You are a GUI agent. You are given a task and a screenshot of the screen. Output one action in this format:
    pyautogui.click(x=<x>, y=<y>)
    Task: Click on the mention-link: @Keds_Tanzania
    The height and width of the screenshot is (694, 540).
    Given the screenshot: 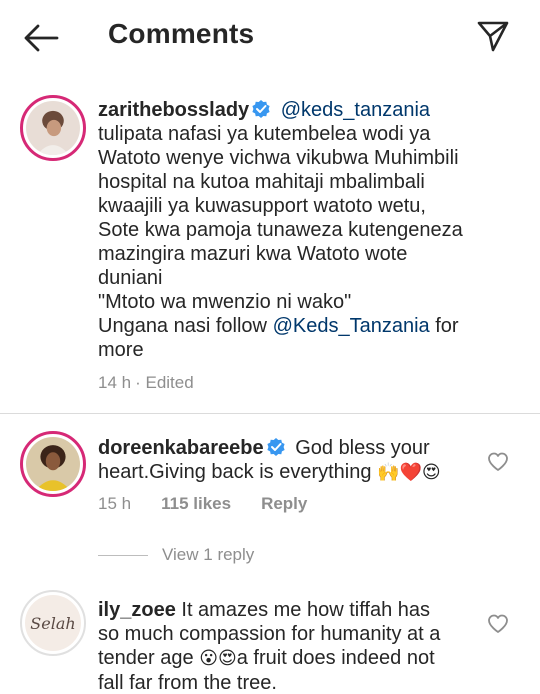 What is the action you would take?
    pyautogui.click(x=351, y=326)
    